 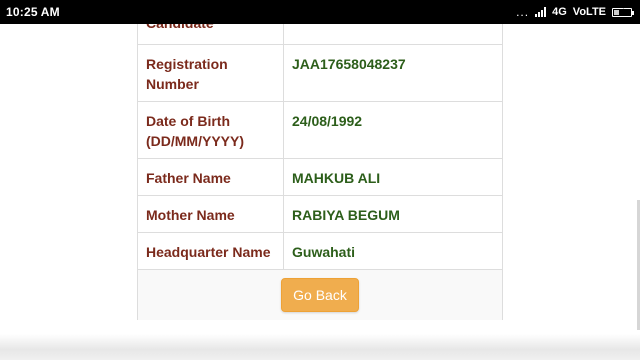 I want to click on father-name-value: MAHKUB ALI, so click(x=336, y=178).